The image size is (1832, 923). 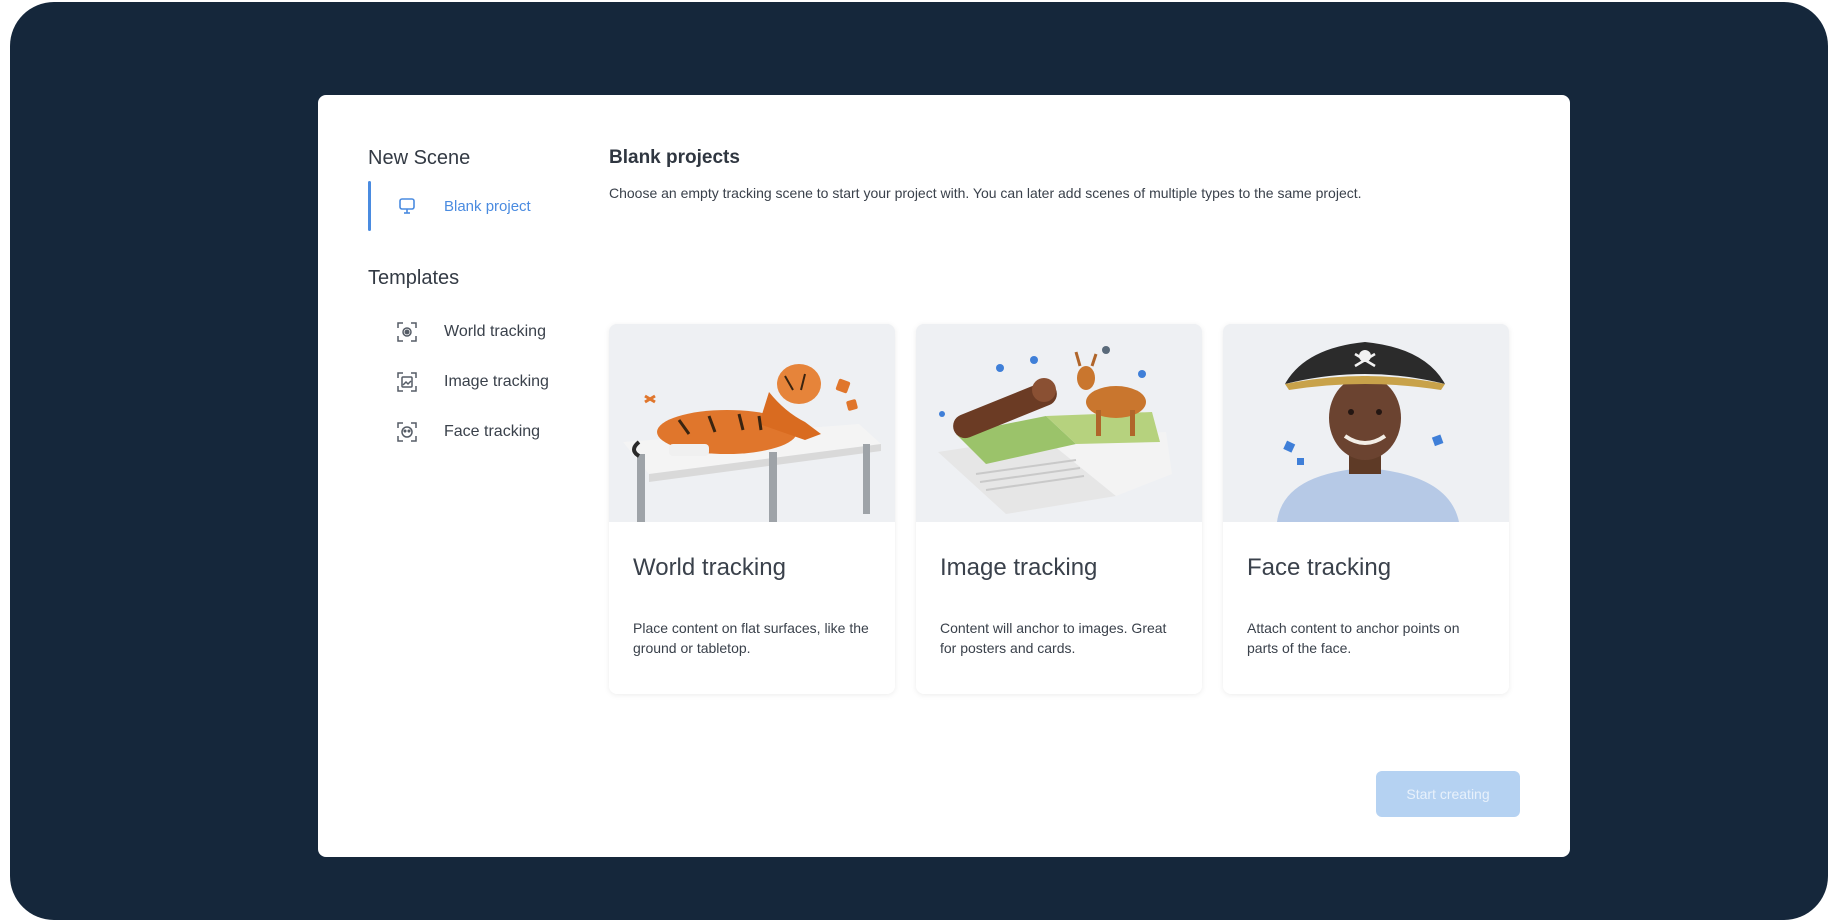 What do you see at coordinates (487, 206) in the screenshot?
I see `sidebar-item-label: Blank project` at bounding box center [487, 206].